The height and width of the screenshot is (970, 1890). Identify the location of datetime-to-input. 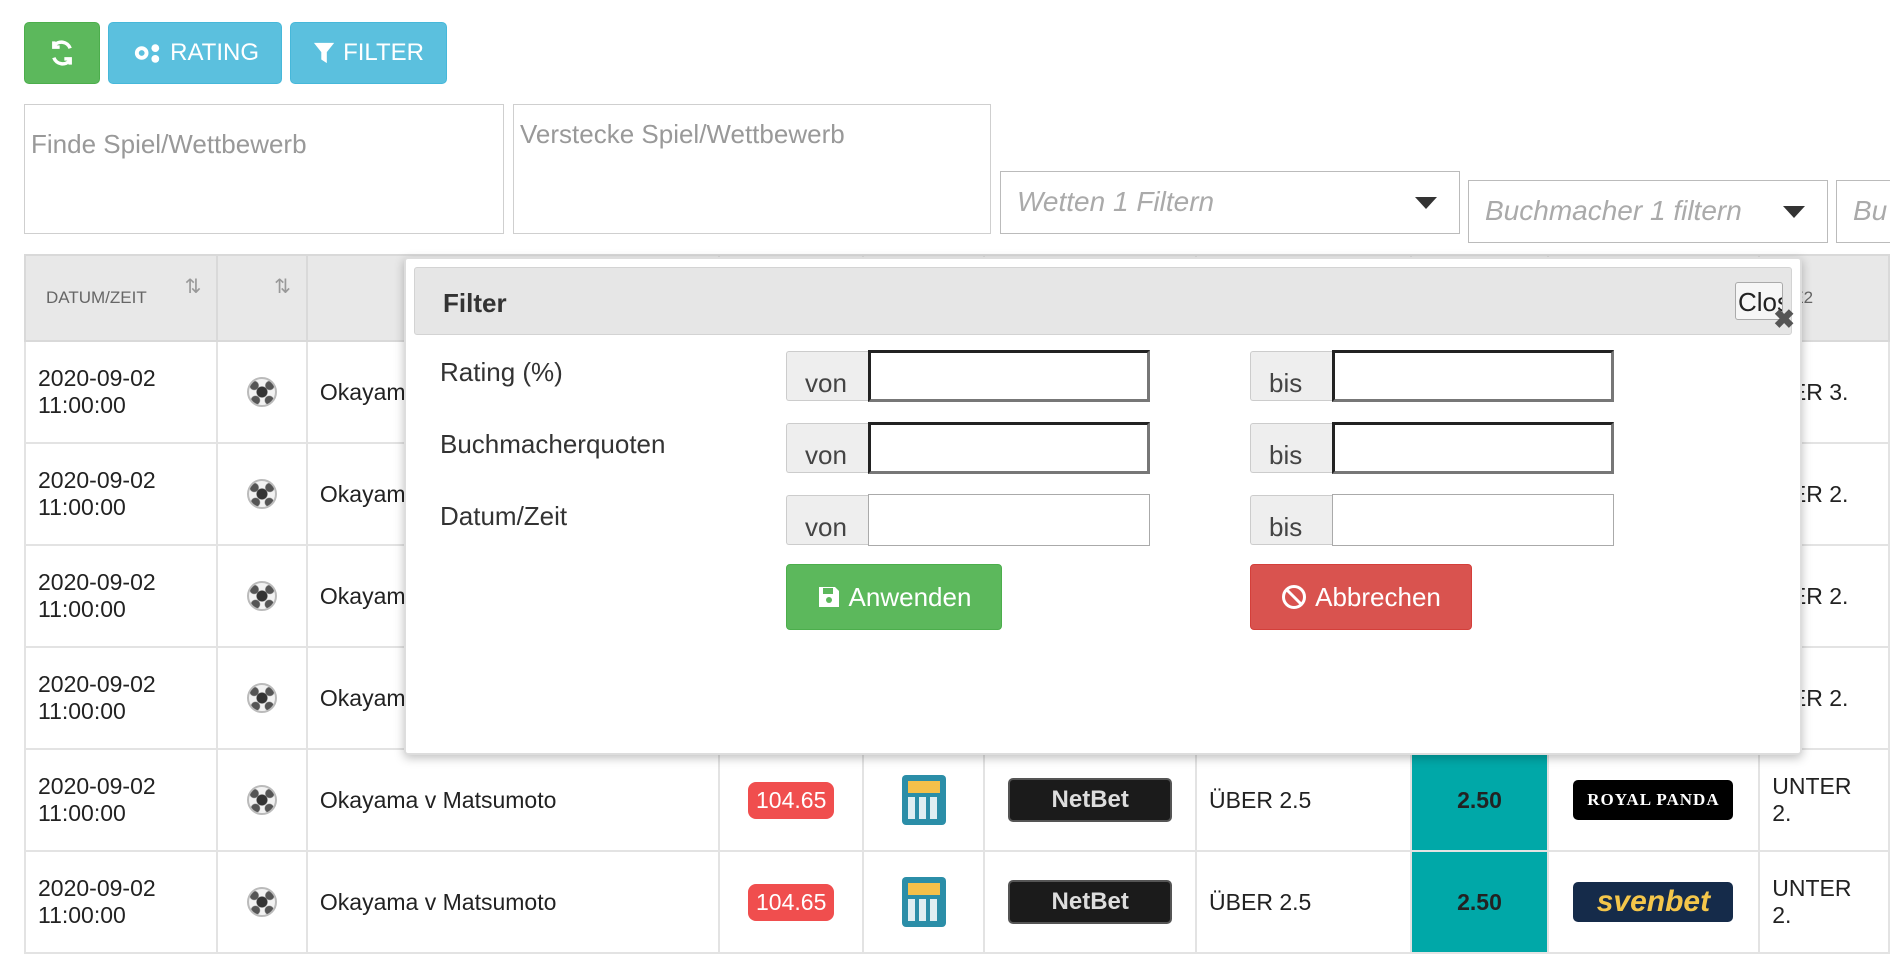
(1473, 520).